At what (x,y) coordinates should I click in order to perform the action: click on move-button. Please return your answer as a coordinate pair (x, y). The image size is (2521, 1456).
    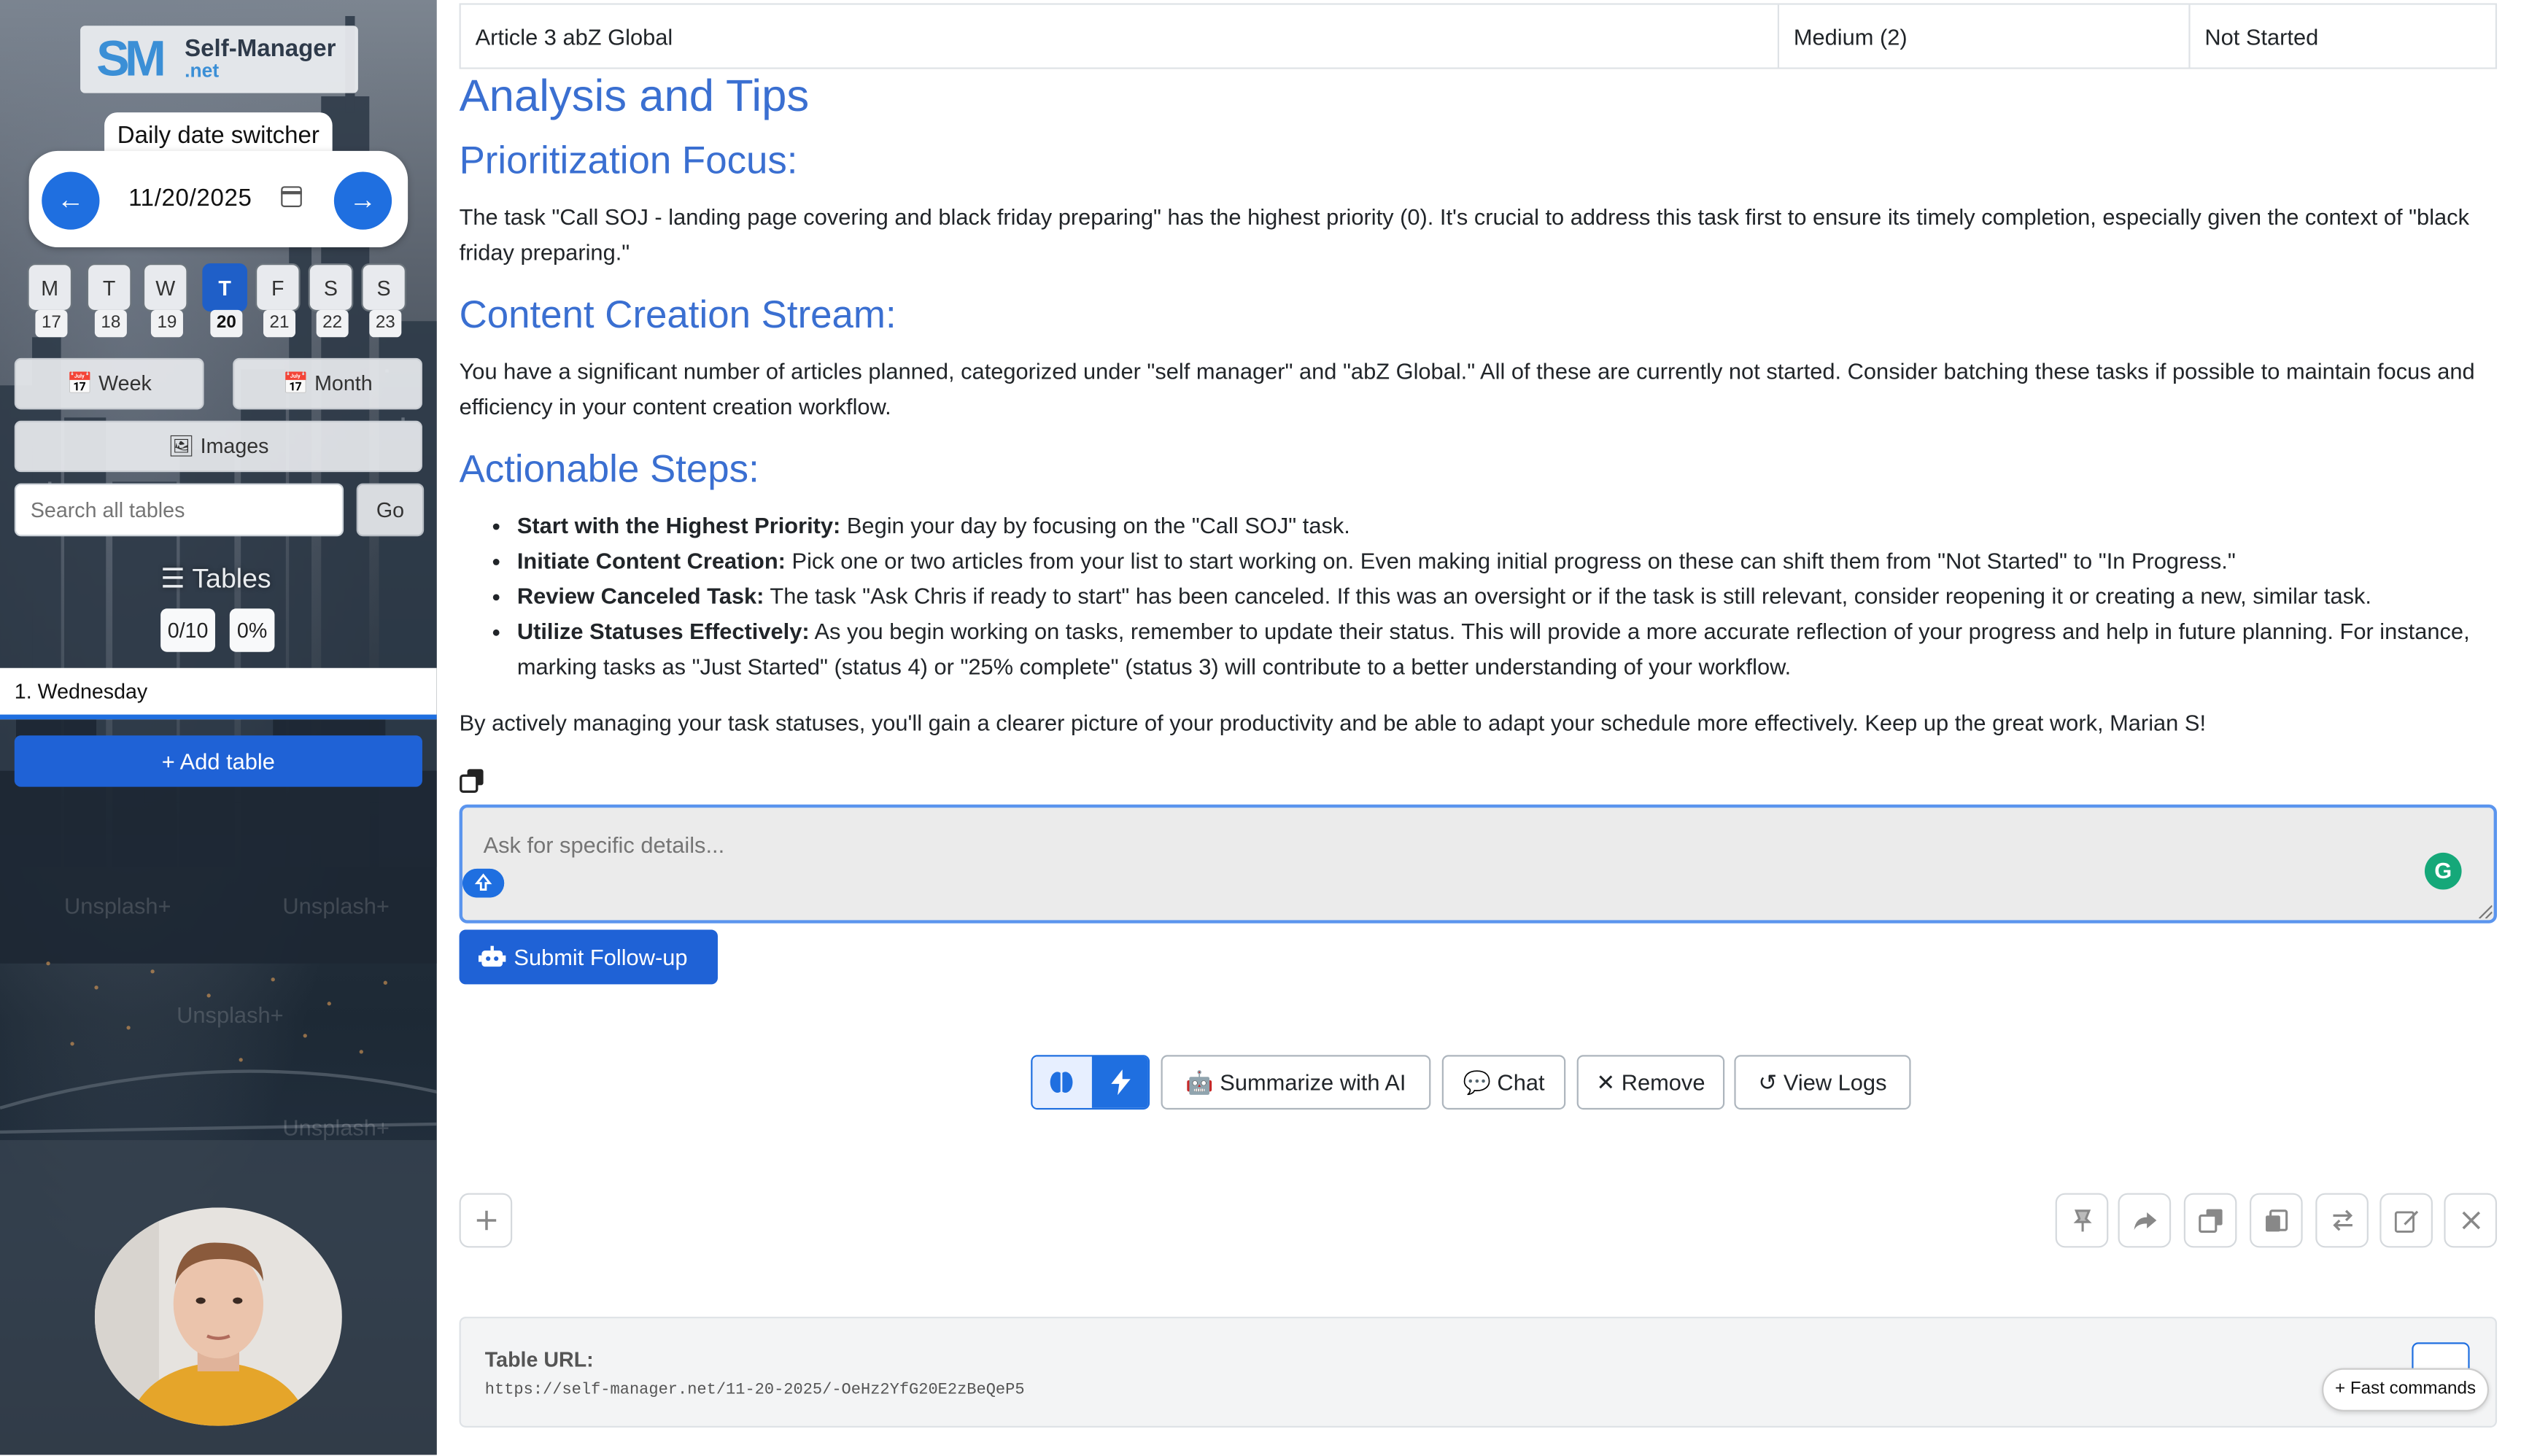
    Looking at the image, I should click on (2342, 1220).